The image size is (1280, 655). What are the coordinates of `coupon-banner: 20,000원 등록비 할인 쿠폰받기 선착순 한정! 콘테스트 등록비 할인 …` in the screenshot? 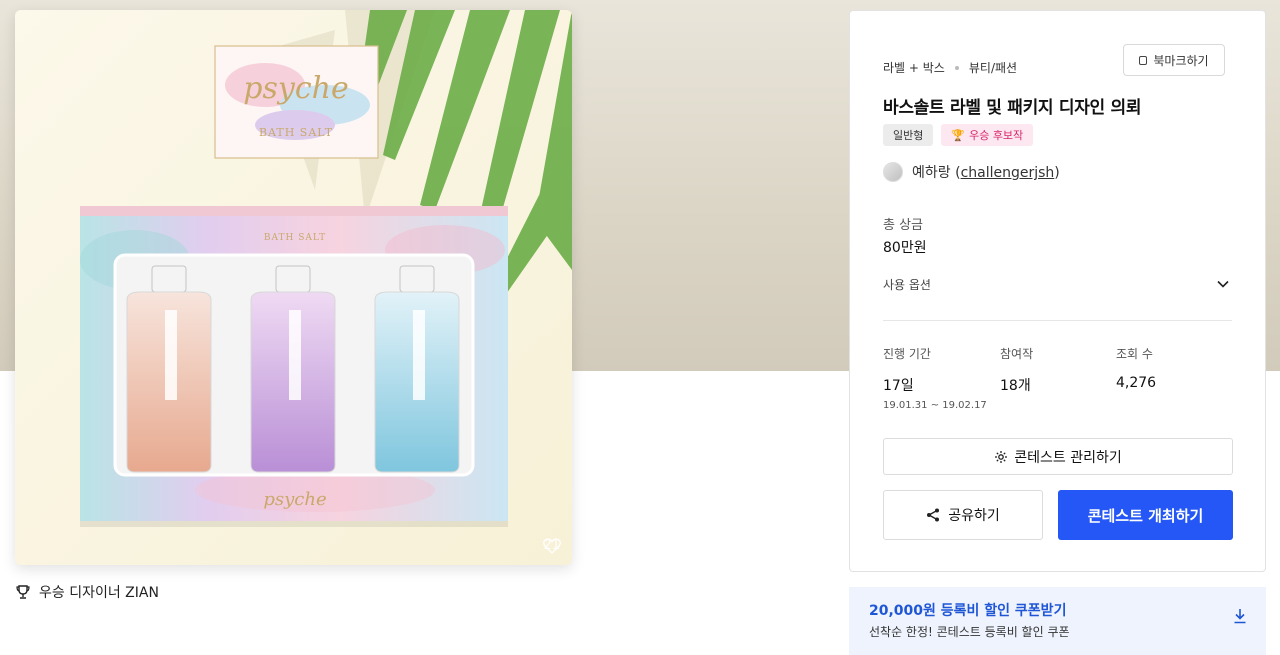 It's located at (1057, 621).